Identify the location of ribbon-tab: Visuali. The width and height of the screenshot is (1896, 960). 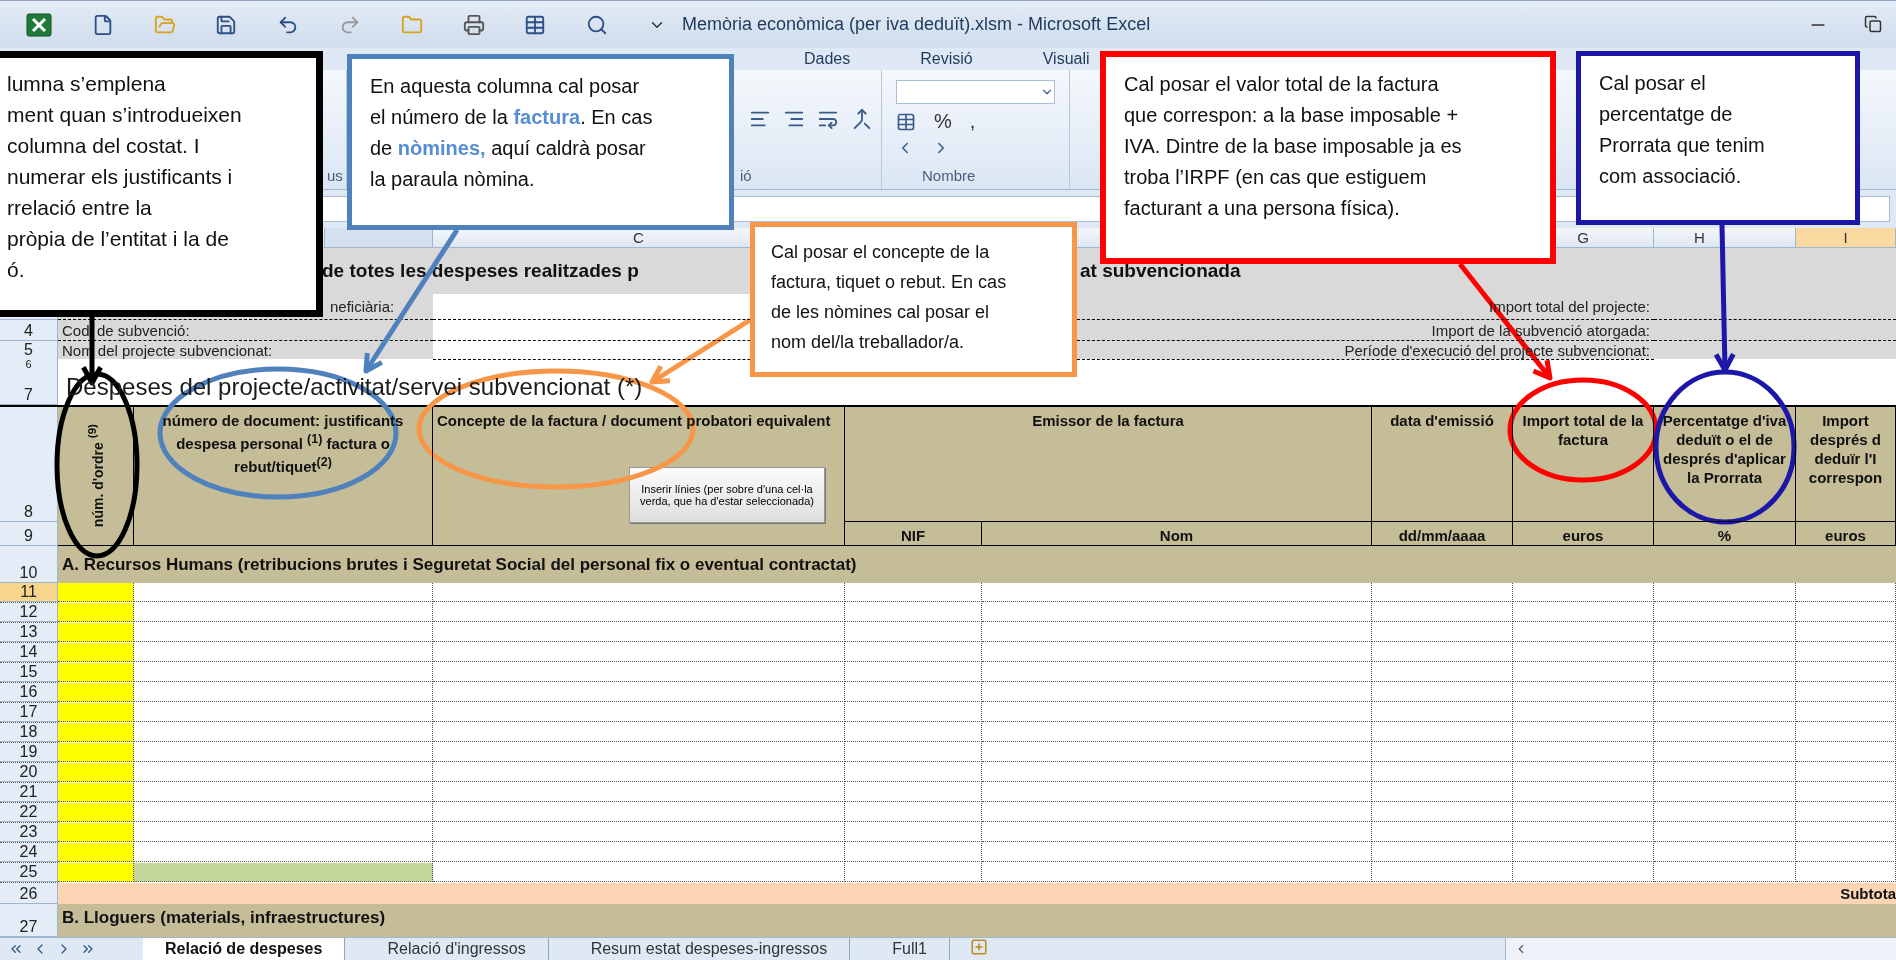
(1066, 59).